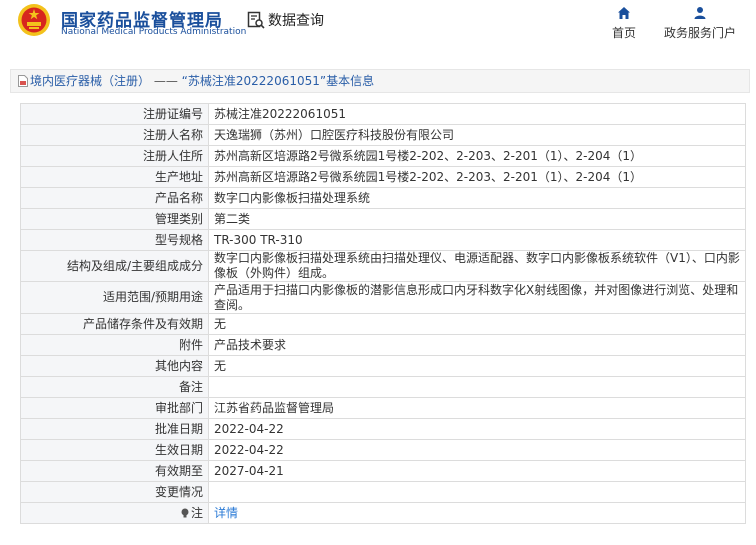  What do you see at coordinates (114, 471) in the screenshot?
I see `field-label: 有效期至` at bounding box center [114, 471].